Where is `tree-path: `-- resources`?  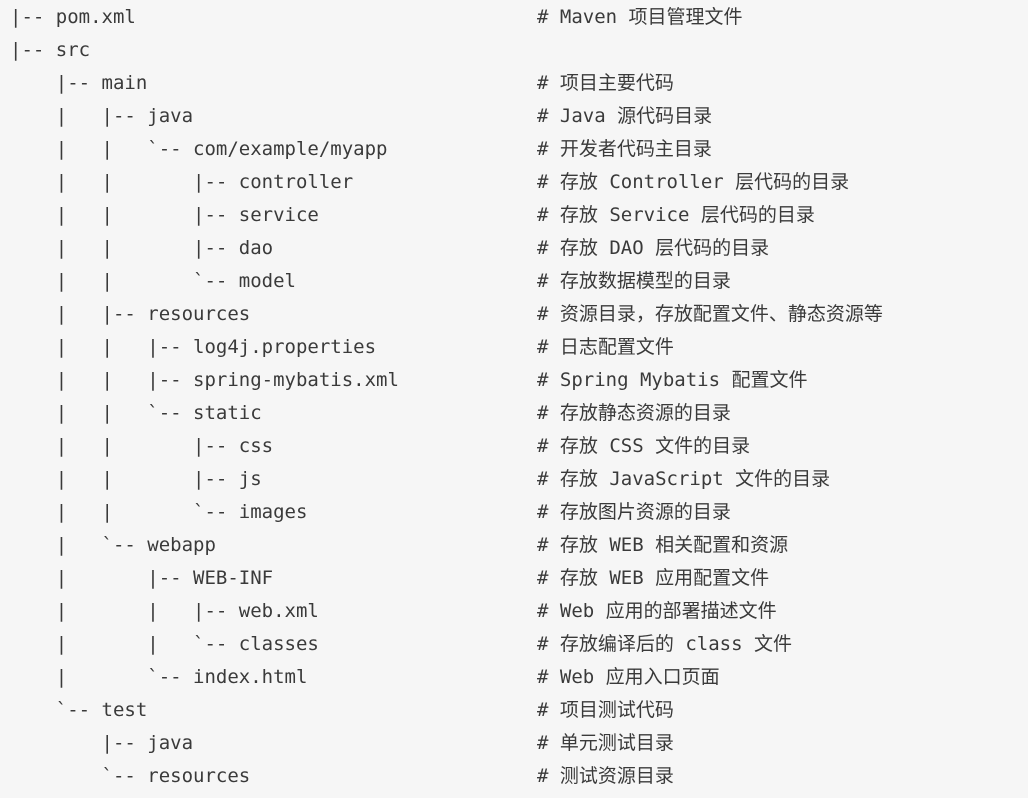
tree-path: `-- resources is located at coordinates (130, 776).